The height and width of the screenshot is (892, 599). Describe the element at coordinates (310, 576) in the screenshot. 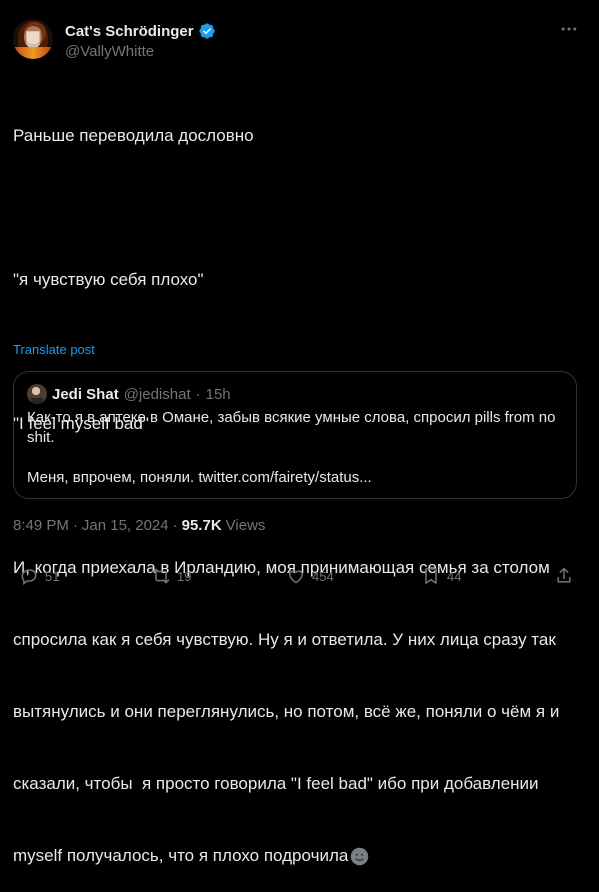

I see `like-button: 454` at that location.